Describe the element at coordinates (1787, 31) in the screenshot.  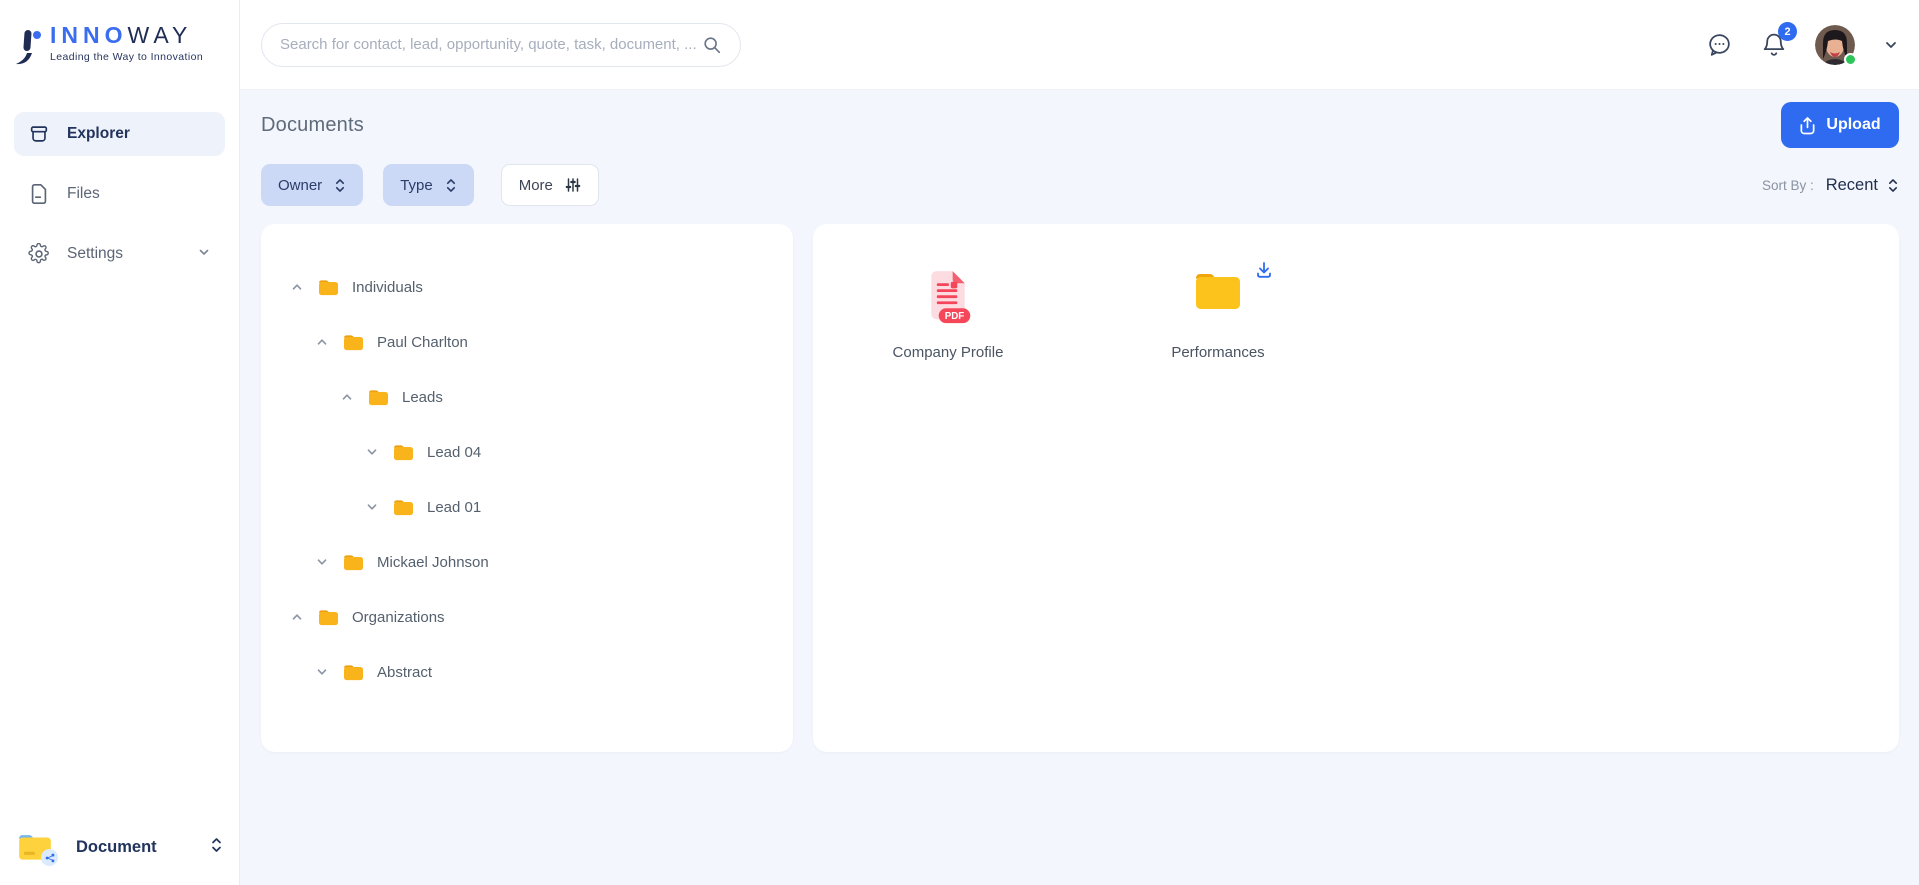
I see `notification-badge: 2` at that location.